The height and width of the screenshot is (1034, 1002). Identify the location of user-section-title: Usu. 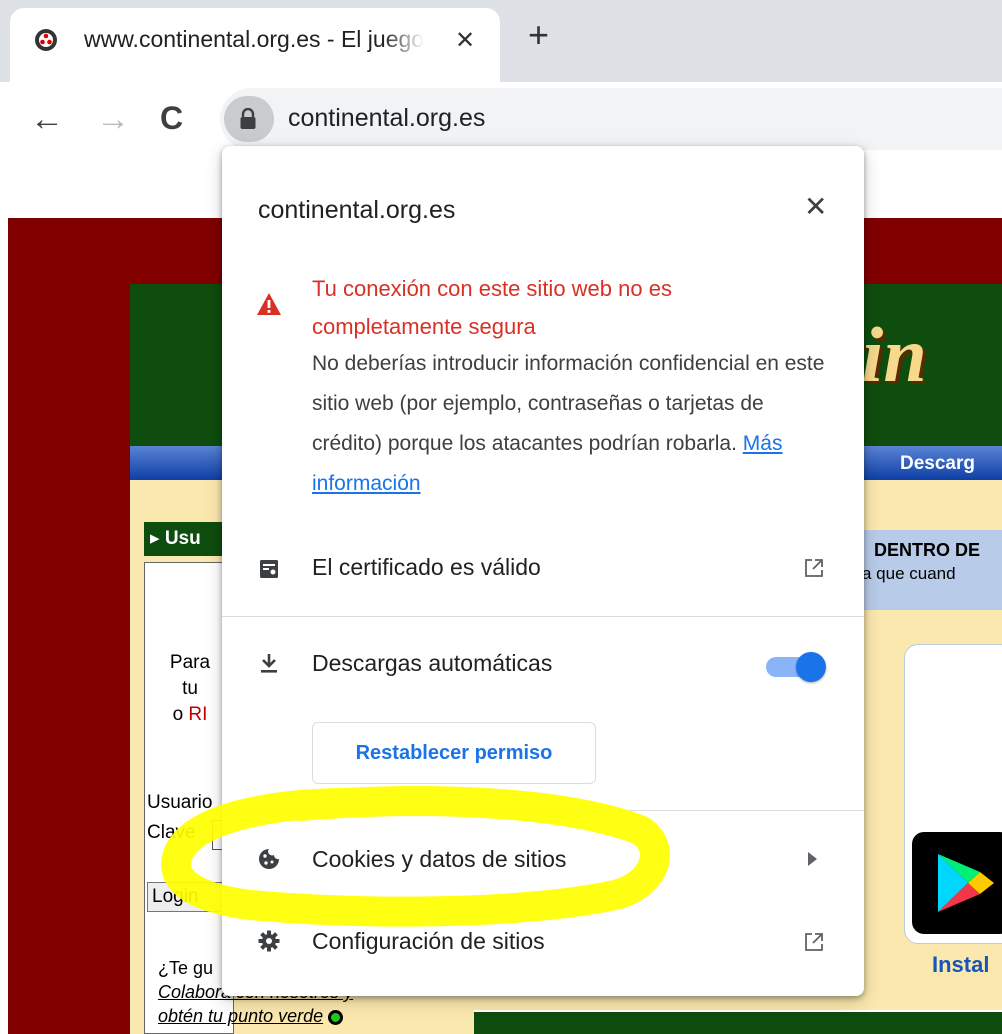
(182, 538).